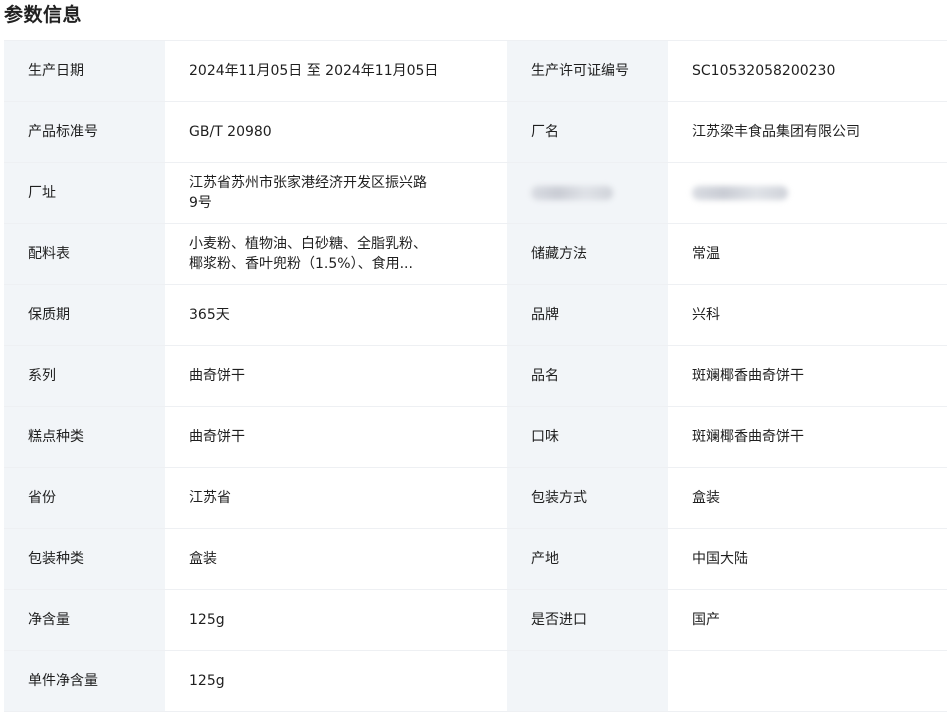 The width and height of the screenshot is (947, 715). I want to click on param-label: 配料表, so click(84, 254).